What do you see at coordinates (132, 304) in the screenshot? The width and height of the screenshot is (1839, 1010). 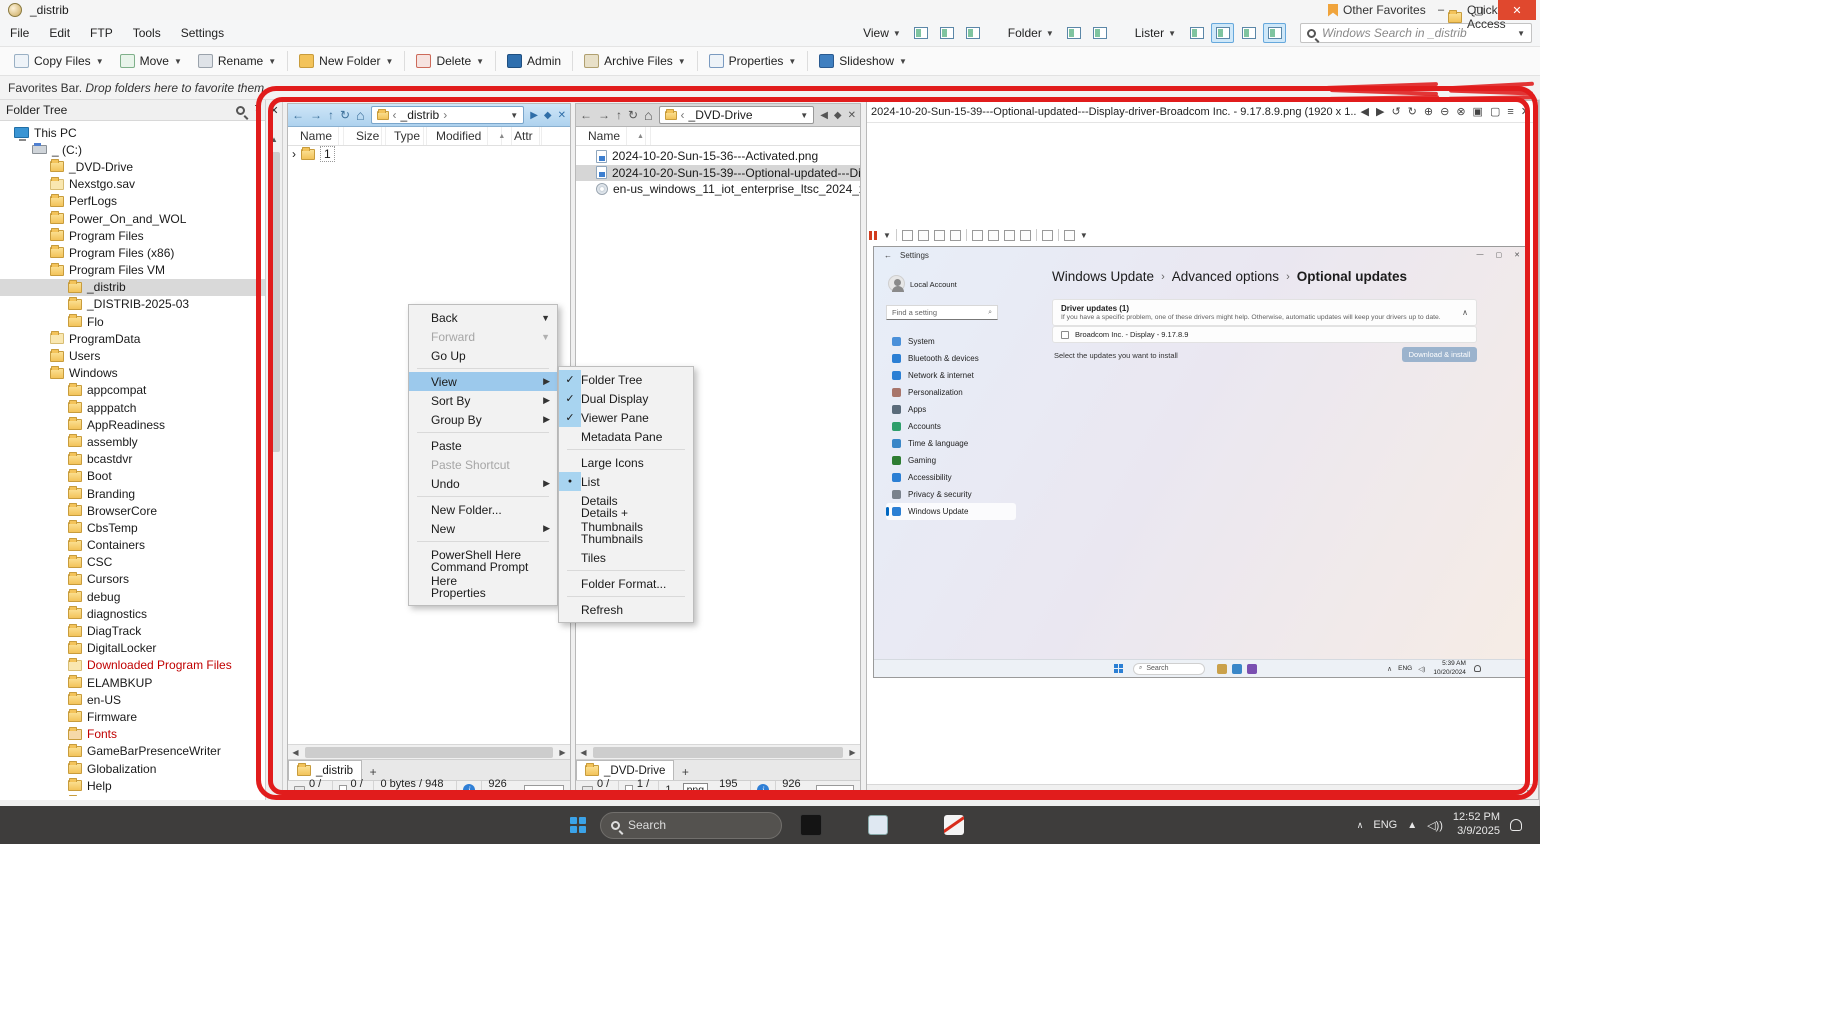 I see `tree-item--distrib-2025-03: _DISTRIB-2025-03` at bounding box center [132, 304].